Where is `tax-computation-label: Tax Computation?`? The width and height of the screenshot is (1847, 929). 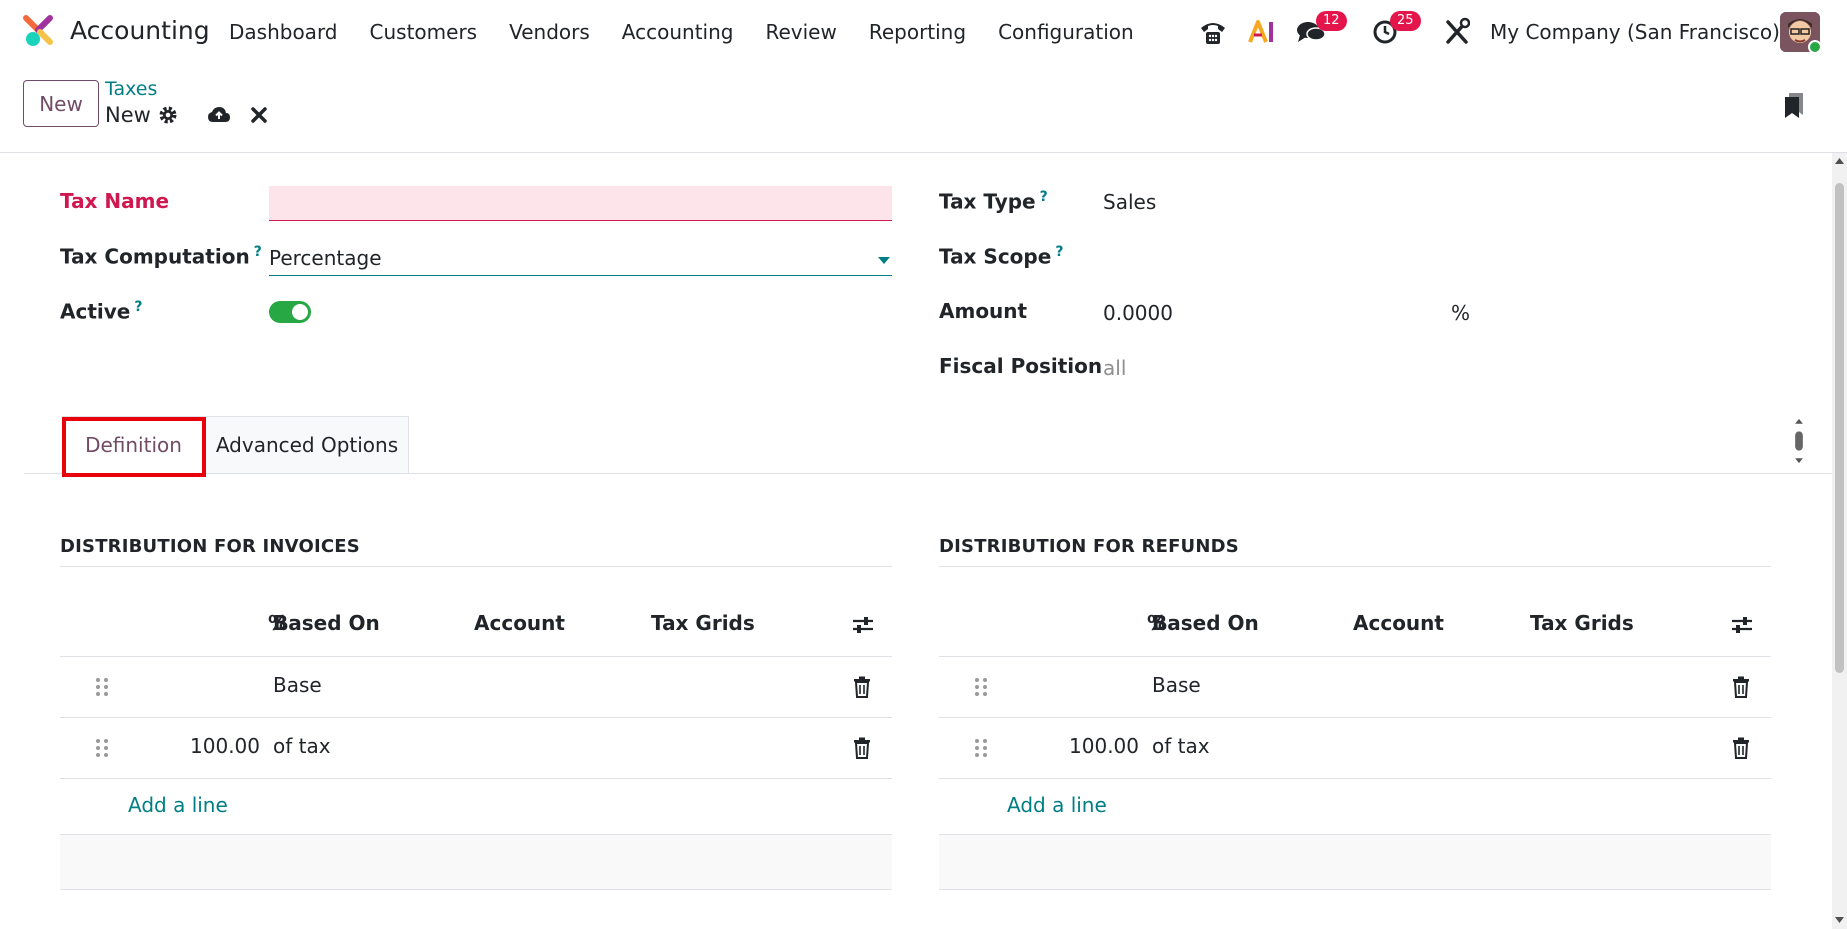 tax-computation-label: Tax Computation? is located at coordinates (161, 256).